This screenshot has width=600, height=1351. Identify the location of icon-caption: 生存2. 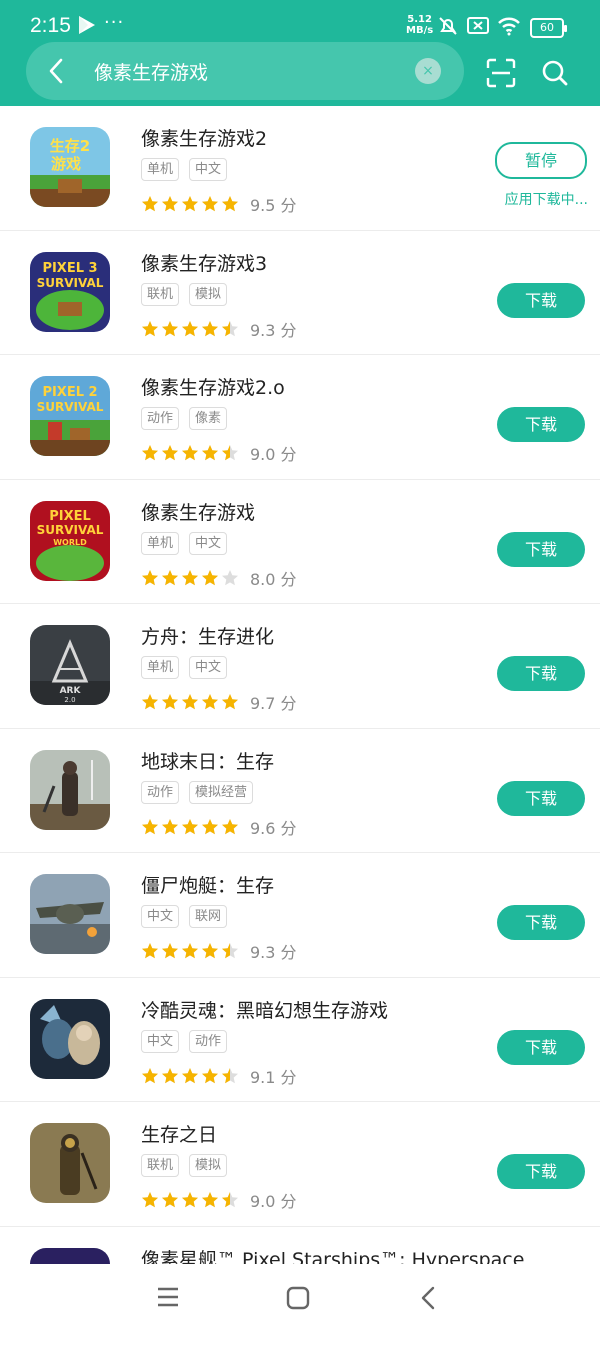
(70, 146).